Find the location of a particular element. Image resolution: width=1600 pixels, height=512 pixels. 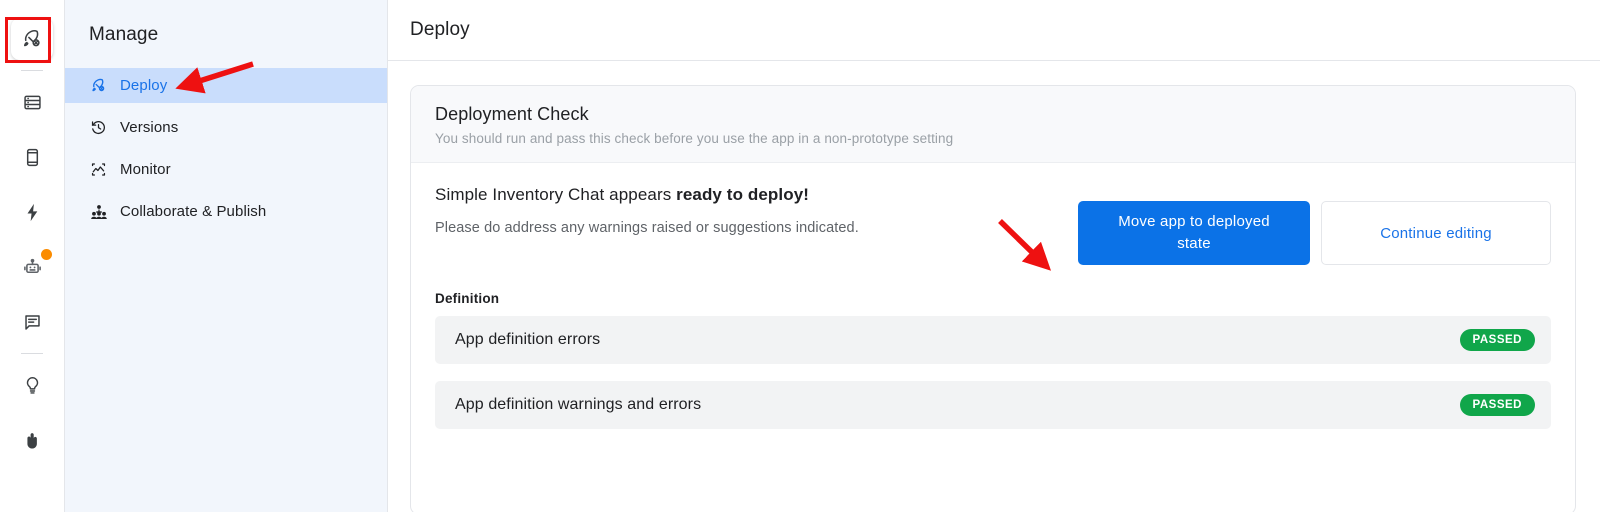

rail-item-help is located at coordinates (32, 440).